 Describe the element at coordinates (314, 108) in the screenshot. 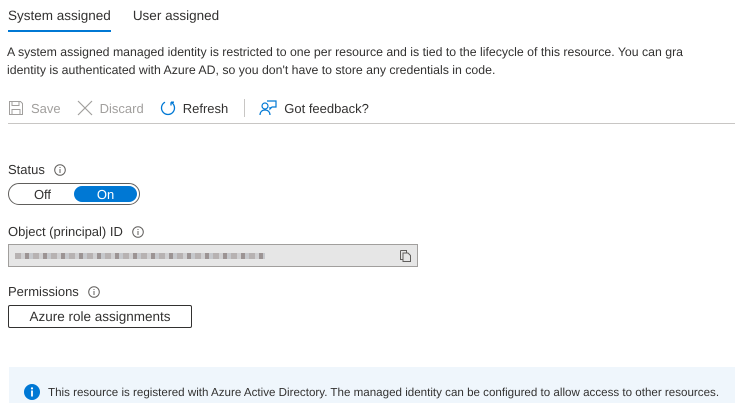

I see `feedback-button: Got feedback?` at that location.